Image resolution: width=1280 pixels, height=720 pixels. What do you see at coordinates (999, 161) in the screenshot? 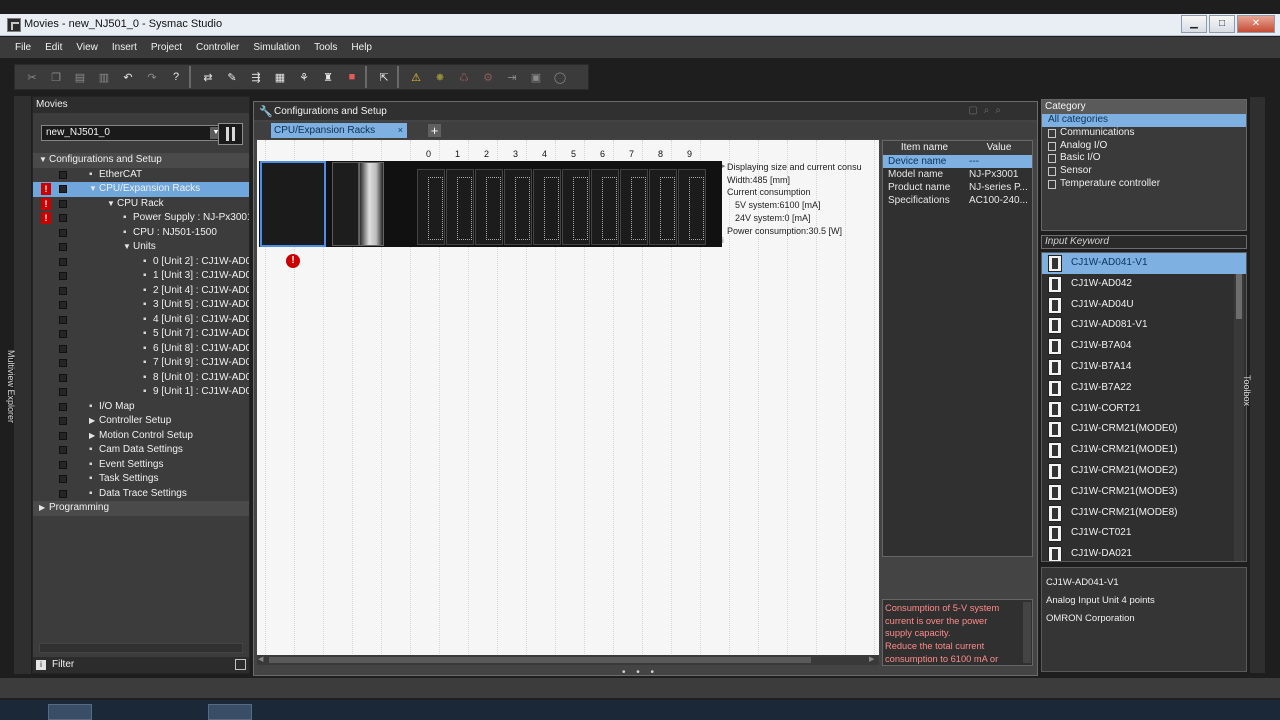
I see `property-value: ---` at bounding box center [999, 161].